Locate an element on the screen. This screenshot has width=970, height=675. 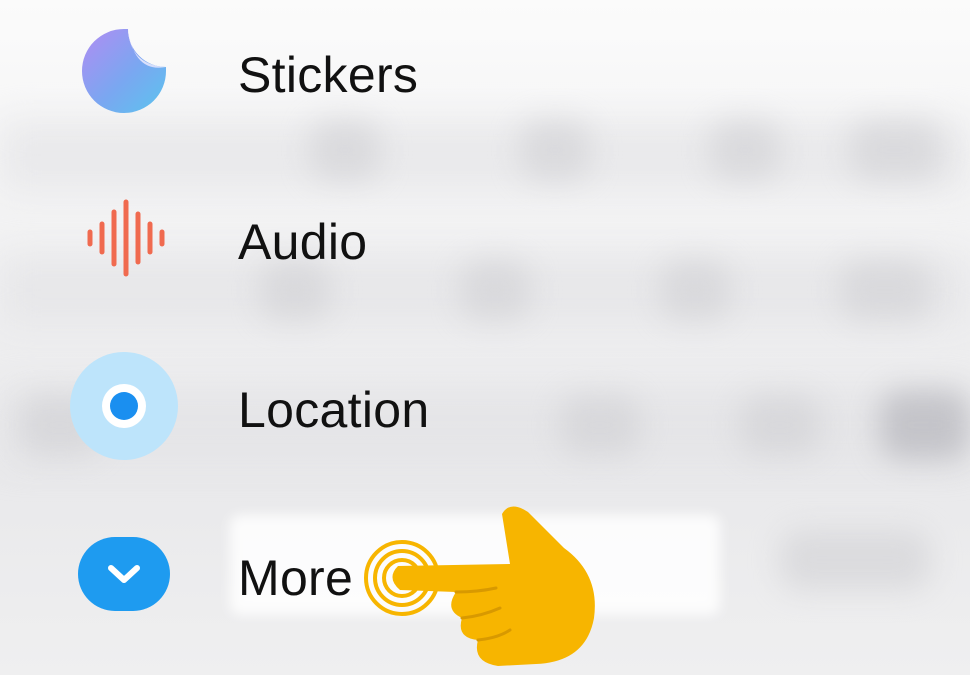
menu-item-stickers: Stickers is located at coordinates (350, 75).